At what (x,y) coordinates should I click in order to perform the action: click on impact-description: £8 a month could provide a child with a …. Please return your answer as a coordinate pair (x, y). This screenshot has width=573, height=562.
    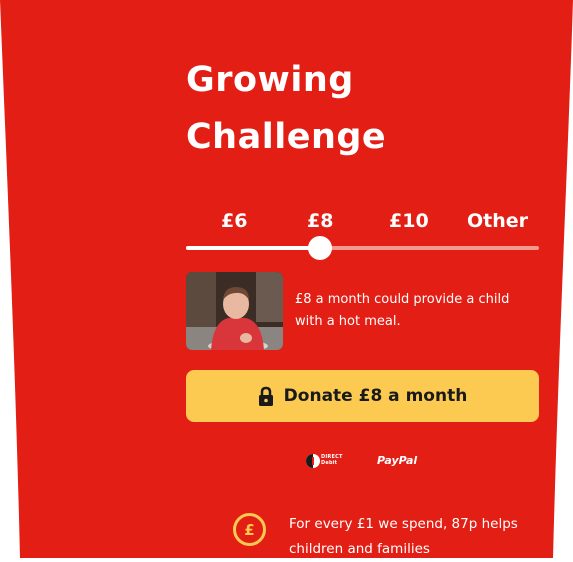
    Looking at the image, I should click on (402, 310).